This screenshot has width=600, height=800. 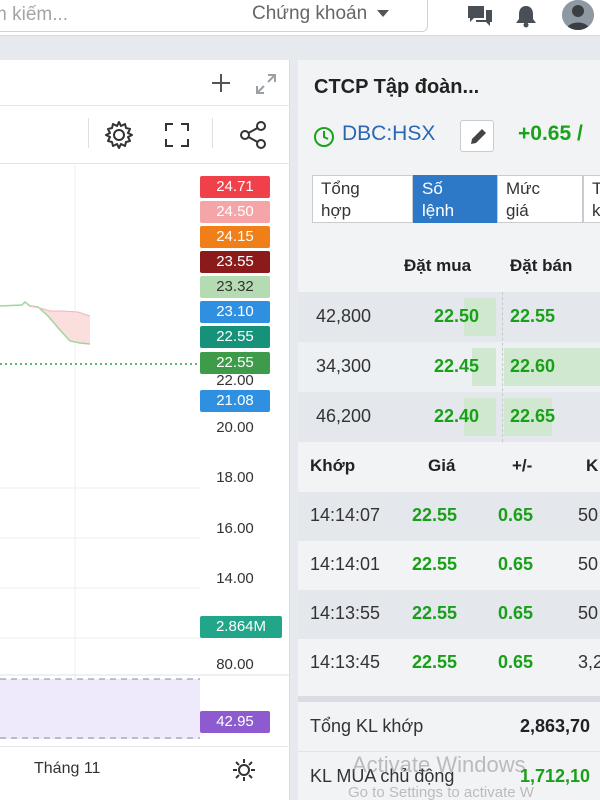 I want to click on price-tag: 24.71, so click(x=235, y=187).